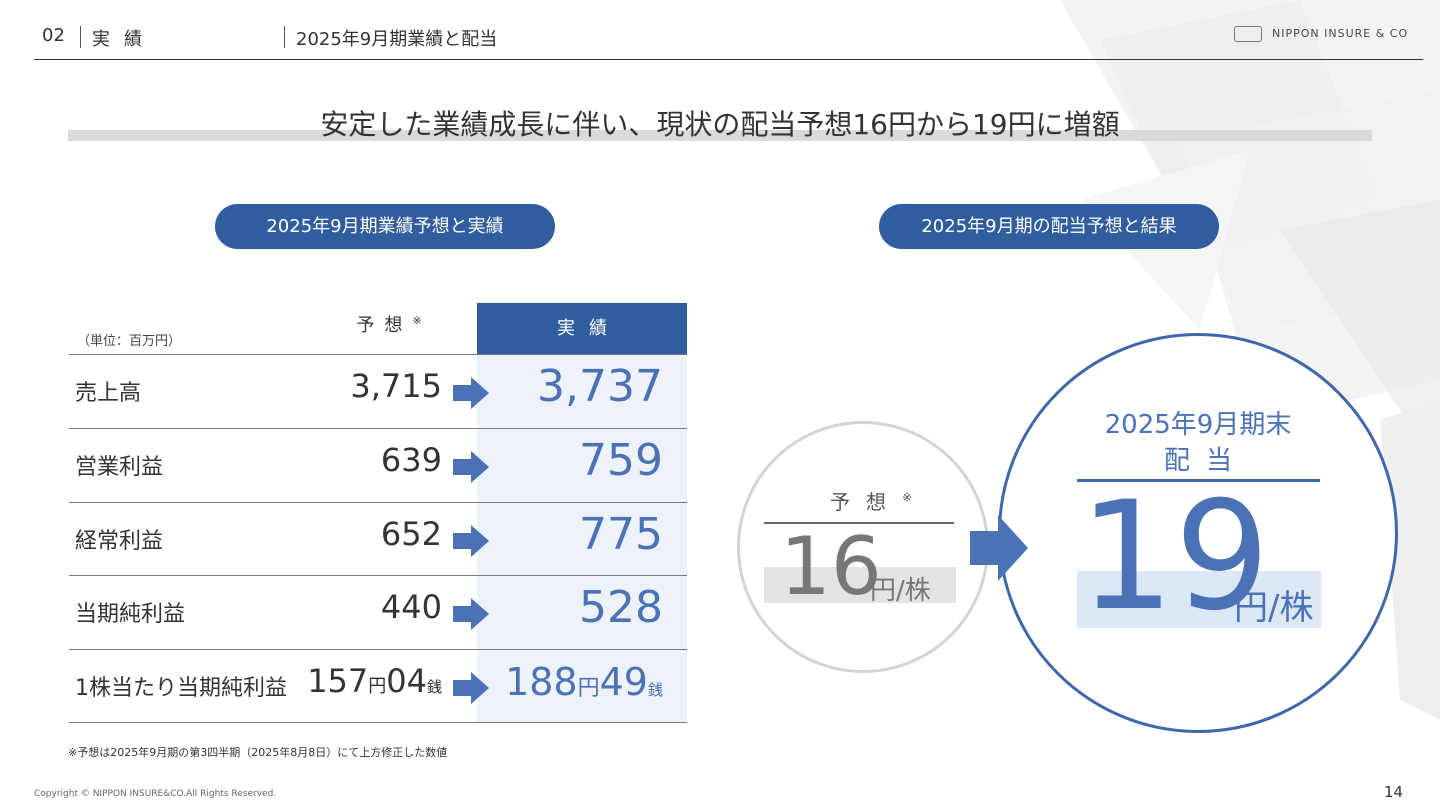 Image resolution: width=1440 pixels, height=810 pixels. I want to click on forecast-value: 440, so click(411, 607).